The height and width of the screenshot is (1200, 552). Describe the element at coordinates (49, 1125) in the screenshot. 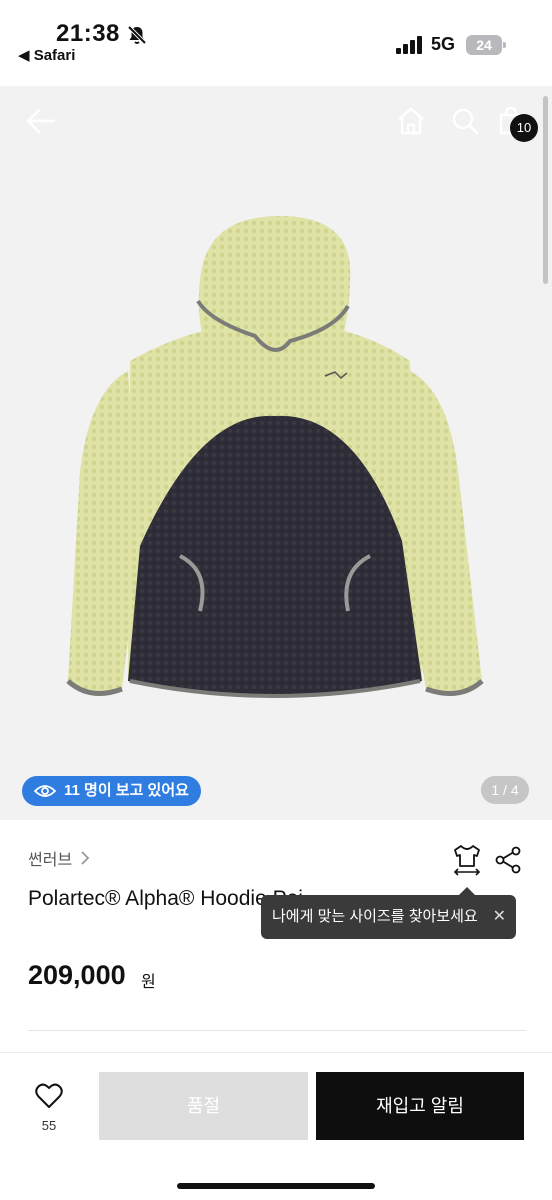

I see `like-count: 55` at that location.